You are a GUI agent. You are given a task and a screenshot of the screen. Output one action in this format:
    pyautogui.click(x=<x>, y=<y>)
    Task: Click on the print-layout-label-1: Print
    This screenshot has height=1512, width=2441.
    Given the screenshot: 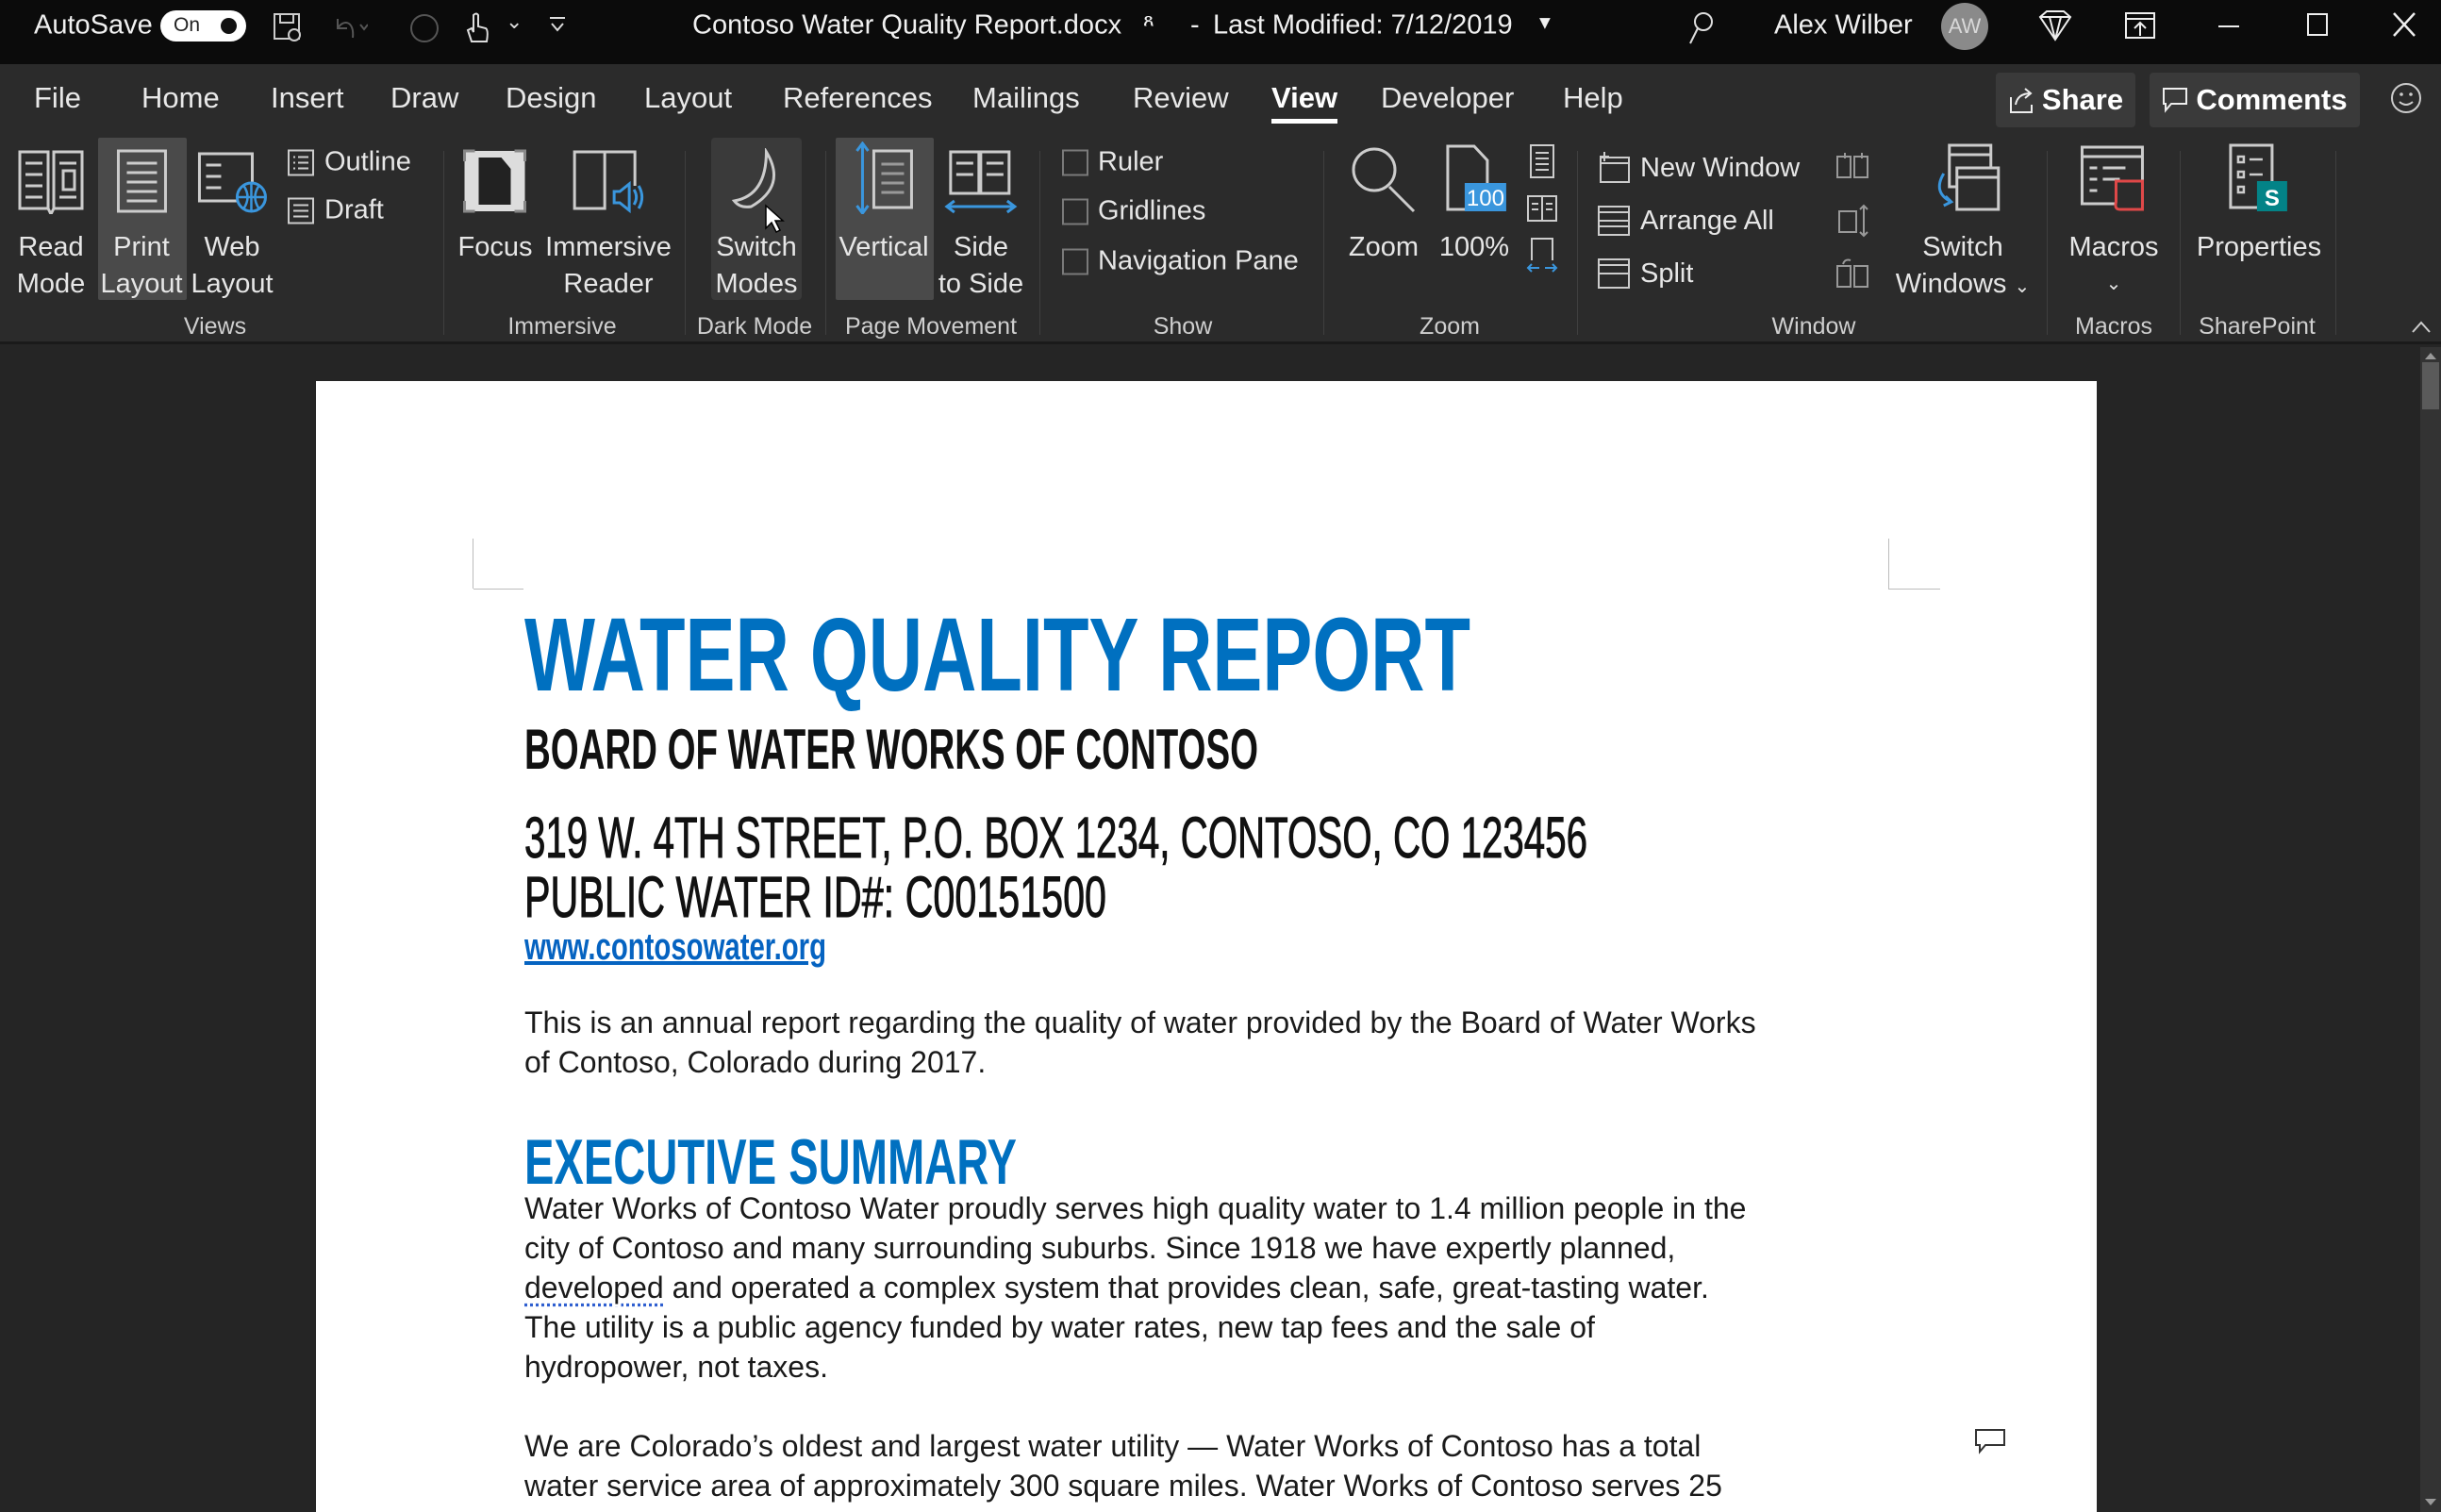 What is the action you would take?
    pyautogui.click(x=141, y=247)
    